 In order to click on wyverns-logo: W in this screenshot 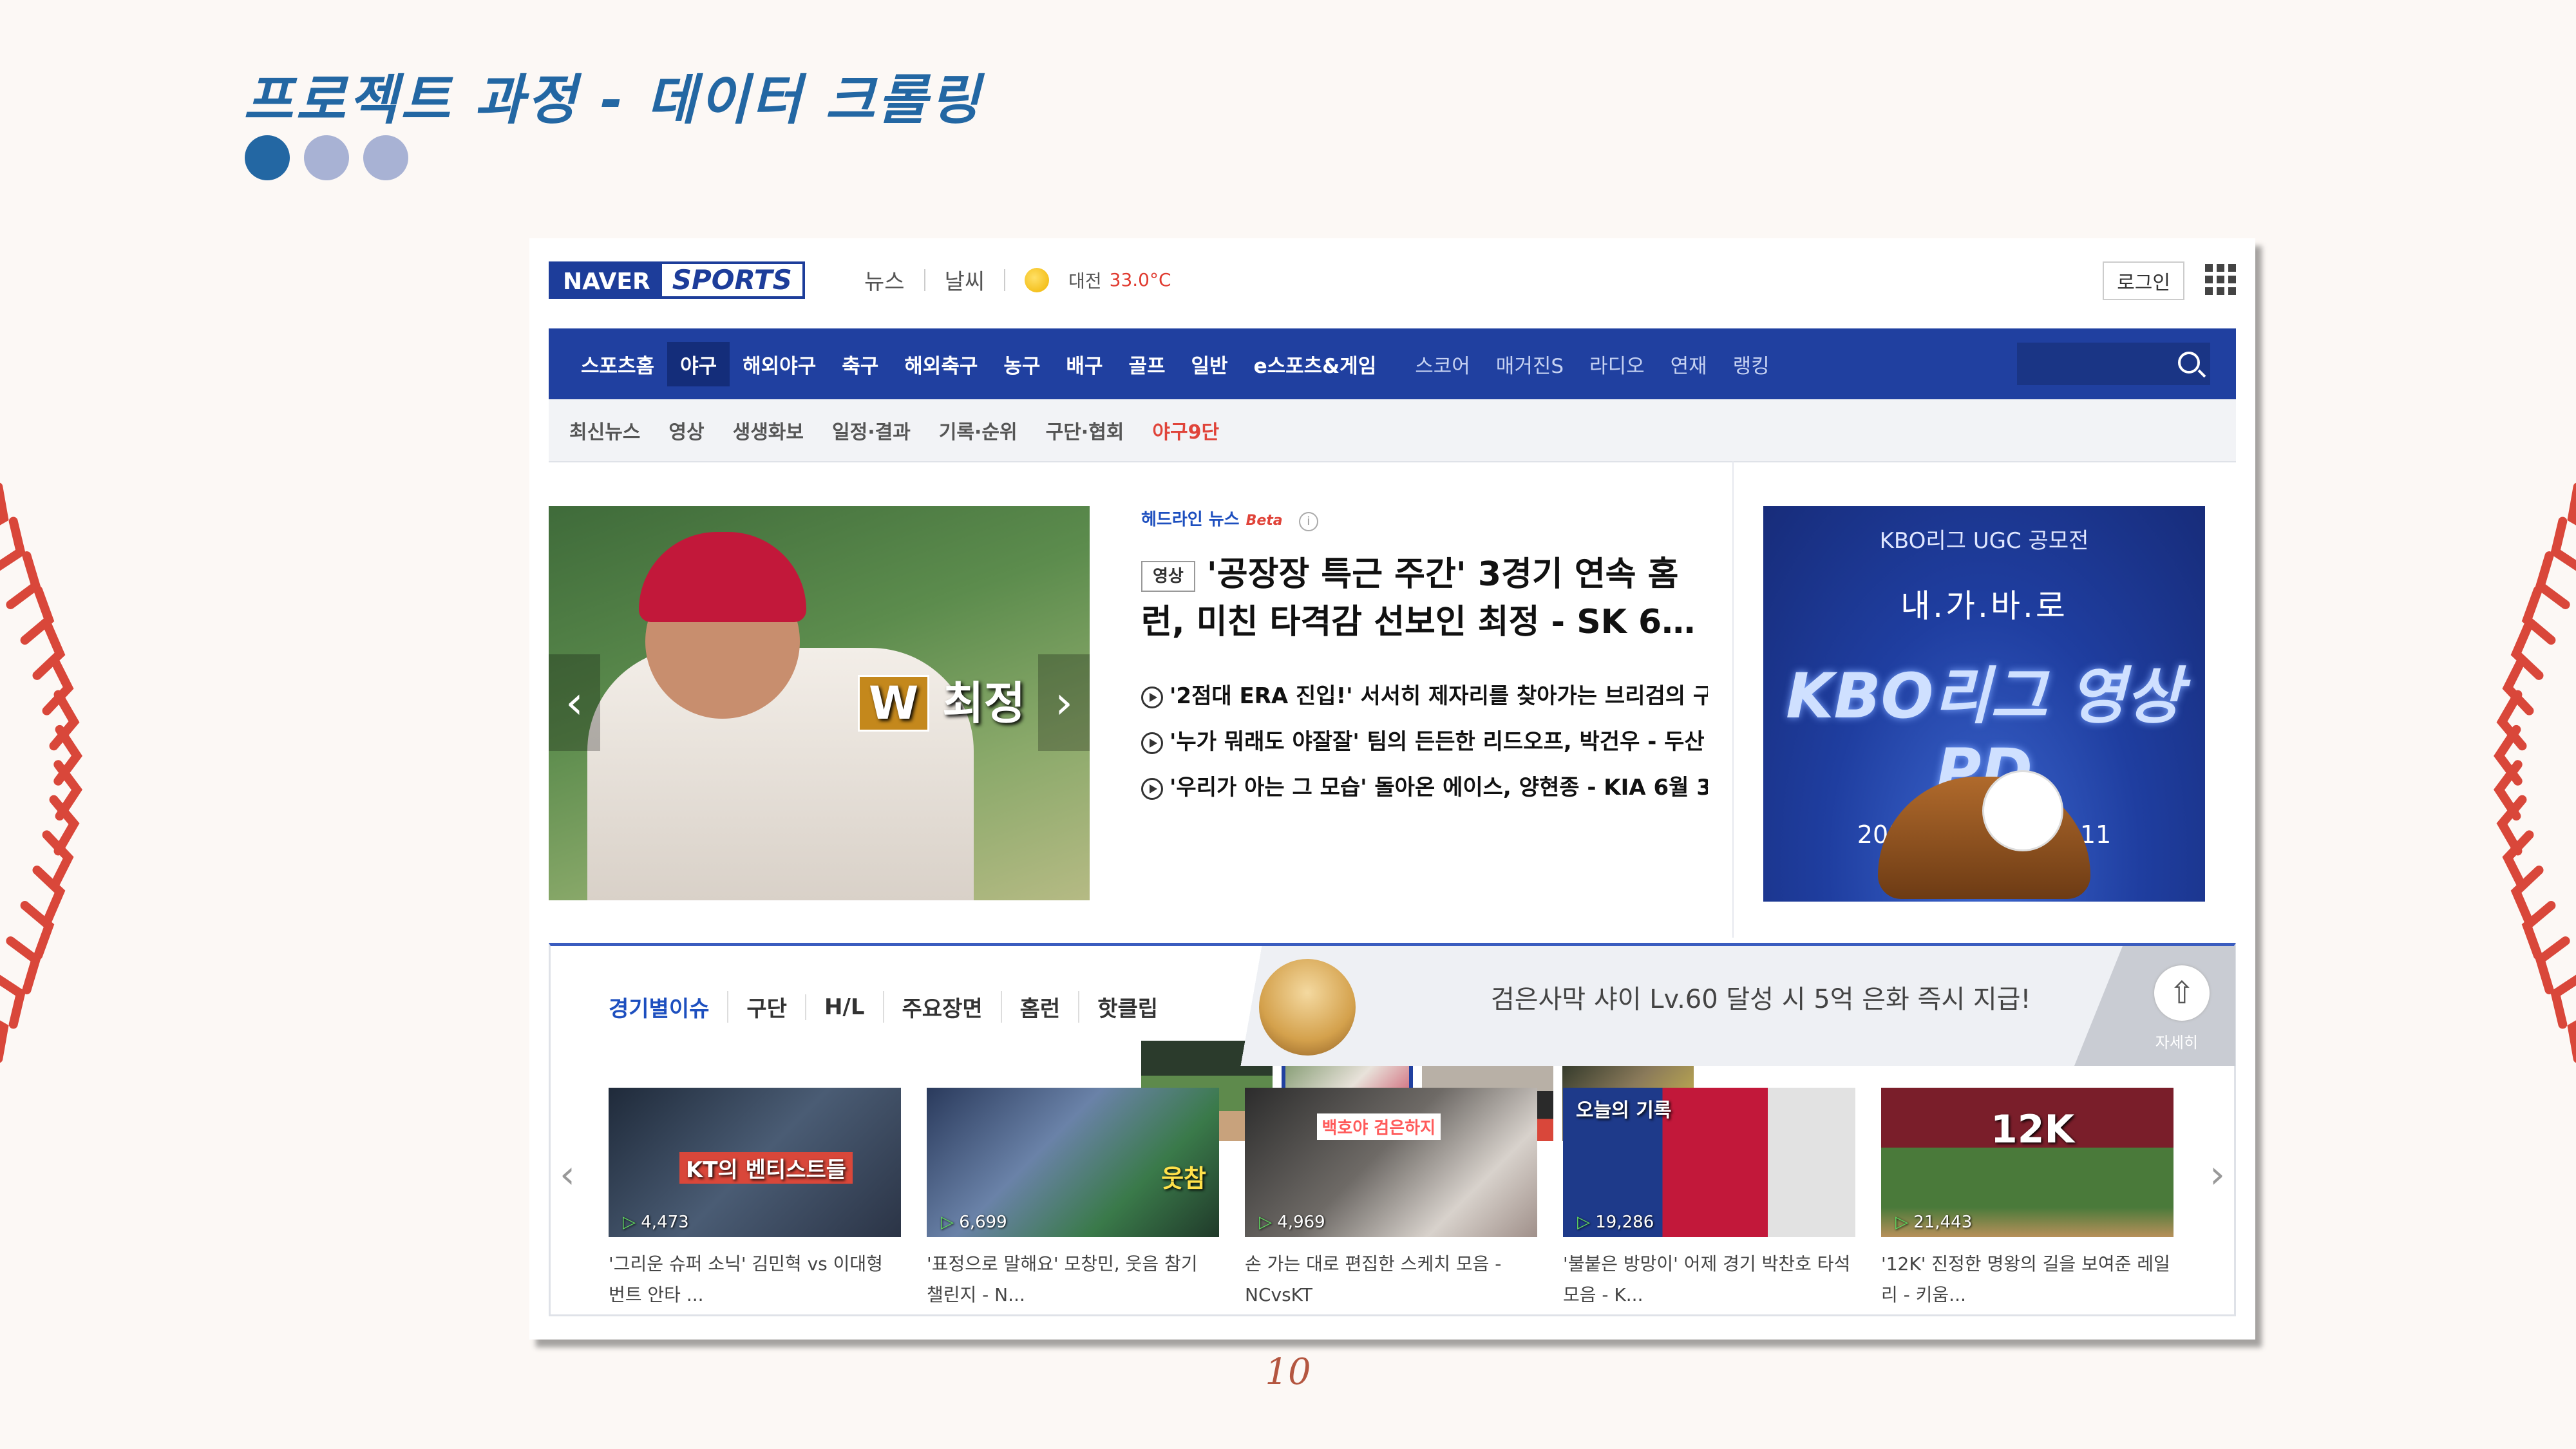, I will do `click(894, 703)`.